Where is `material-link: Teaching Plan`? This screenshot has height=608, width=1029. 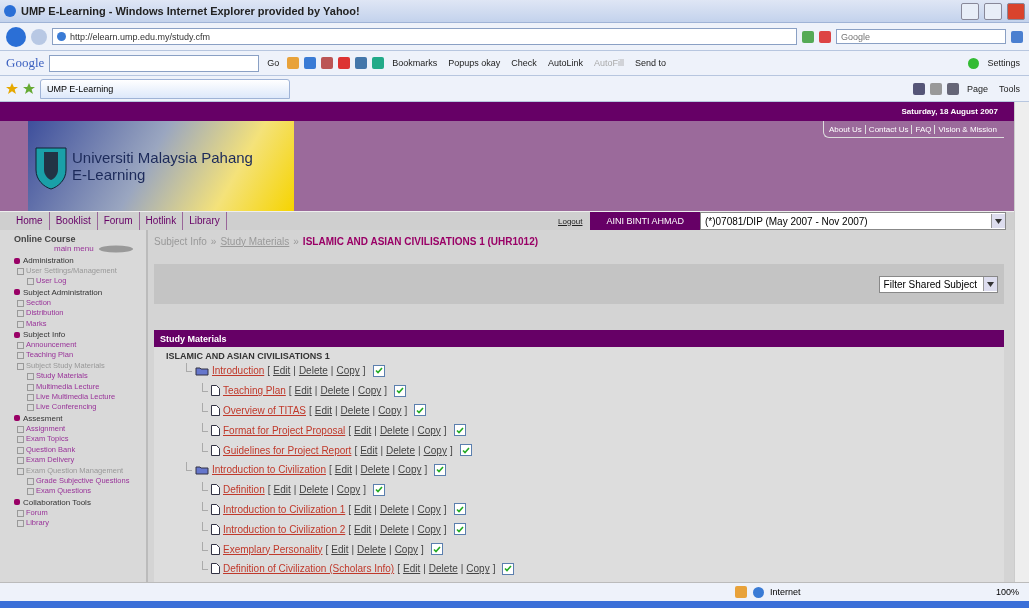 material-link: Teaching Plan is located at coordinates (254, 391).